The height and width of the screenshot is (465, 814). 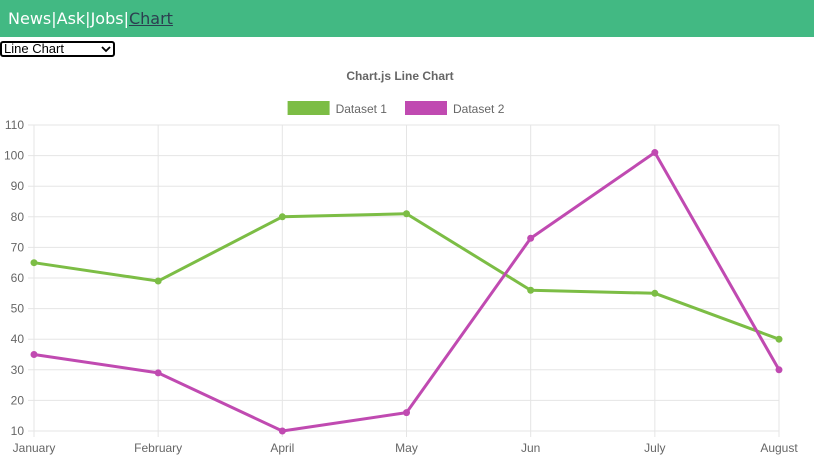 I want to click on y-tick-label: 80, so click(x=18, y=217).